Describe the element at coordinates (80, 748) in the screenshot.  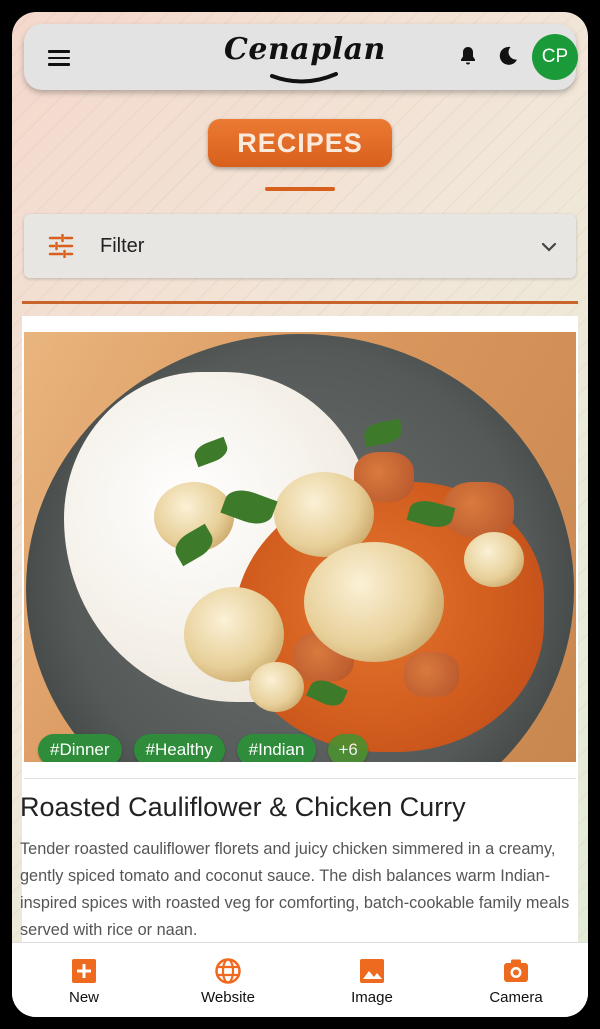
I see `tag-dinner: #Dinner` at that location.